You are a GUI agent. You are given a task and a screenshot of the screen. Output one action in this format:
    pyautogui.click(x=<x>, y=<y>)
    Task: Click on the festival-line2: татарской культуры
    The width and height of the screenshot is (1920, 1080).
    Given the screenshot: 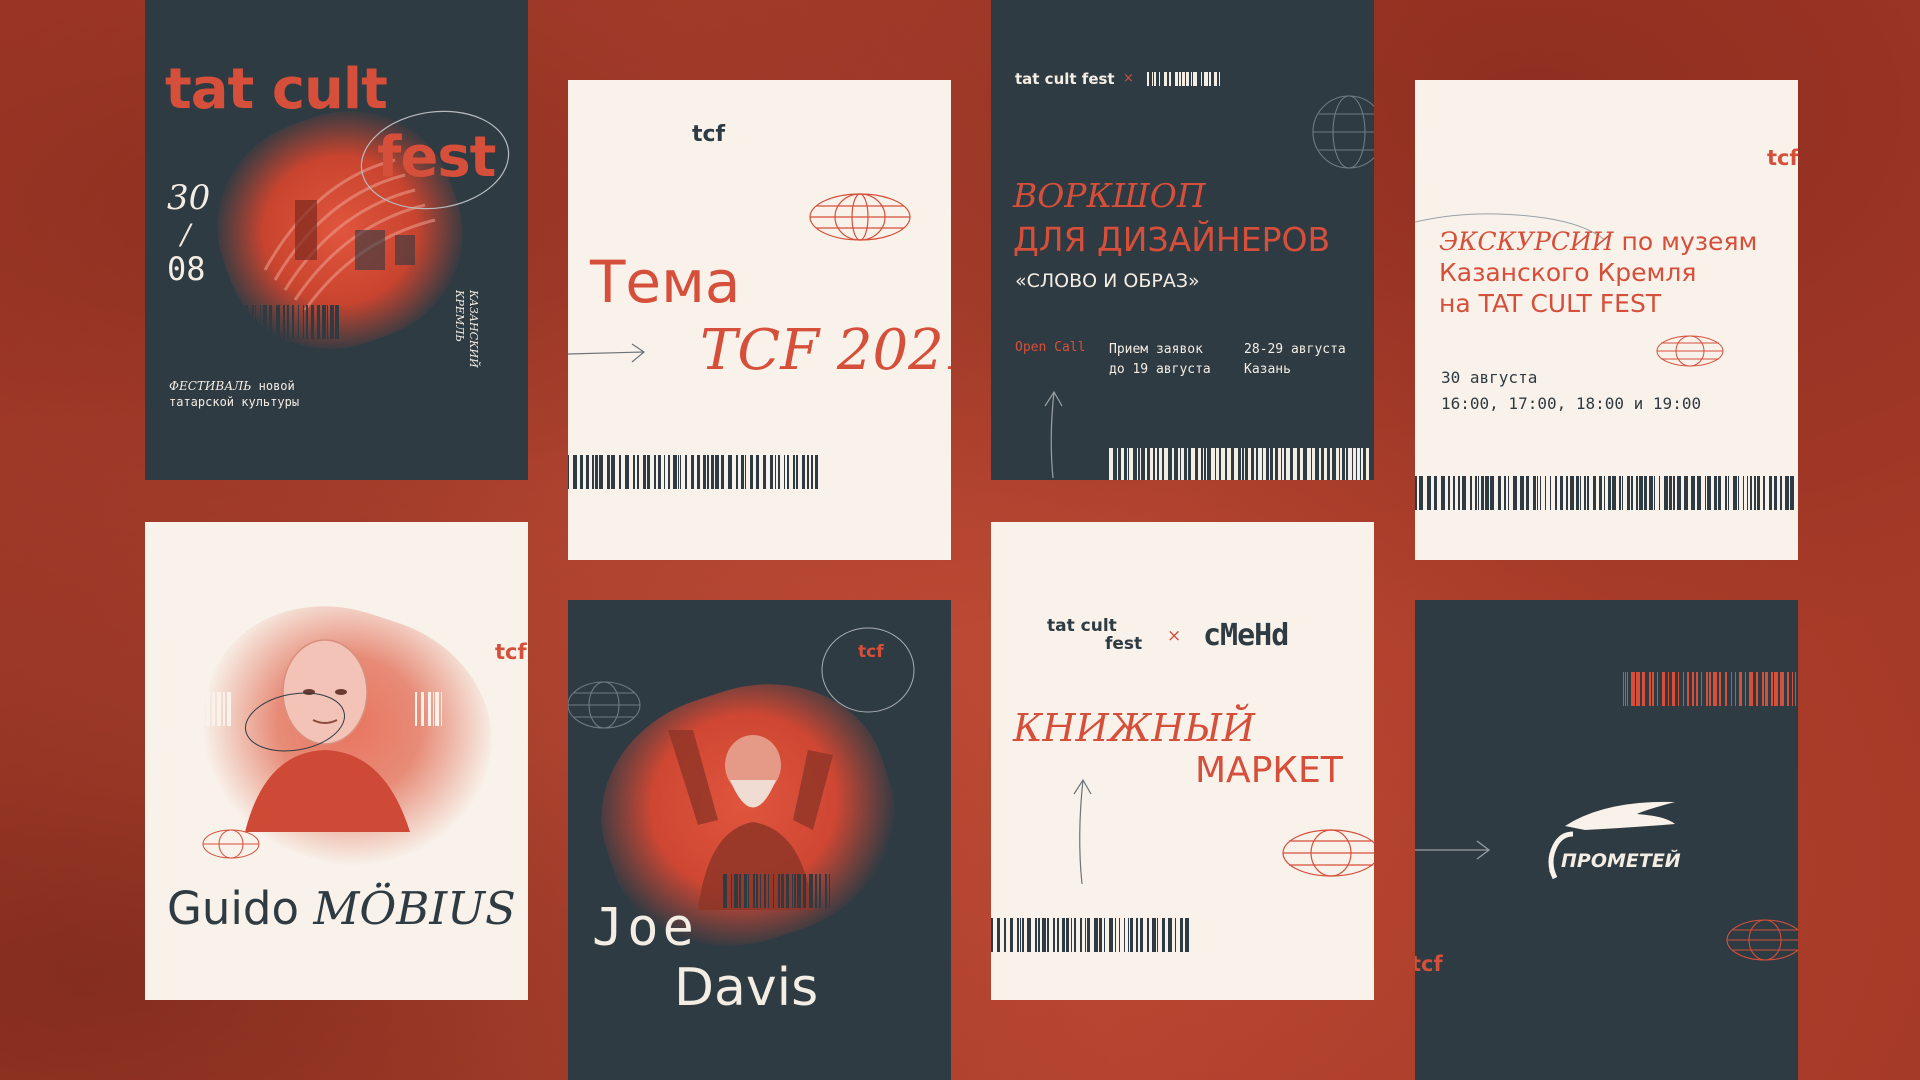 What is the action you would take?
    pyautogui.click(x=234, y=402)
    